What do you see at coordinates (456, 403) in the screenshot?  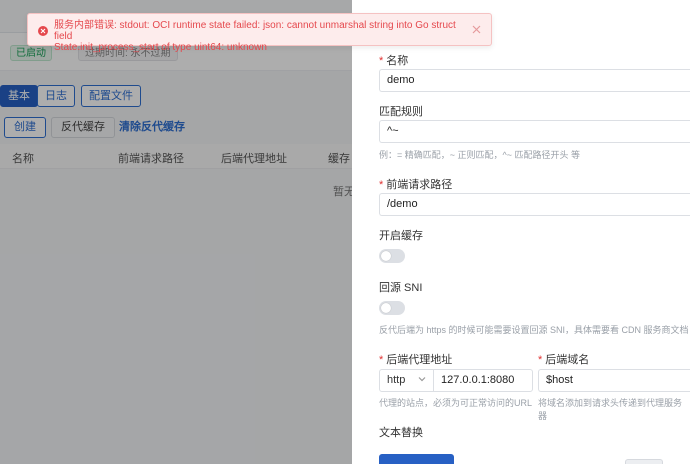 I see `backend-address-hint: 代理的站点，必须为可正常访问的URL` at bounding box center [456, 403].